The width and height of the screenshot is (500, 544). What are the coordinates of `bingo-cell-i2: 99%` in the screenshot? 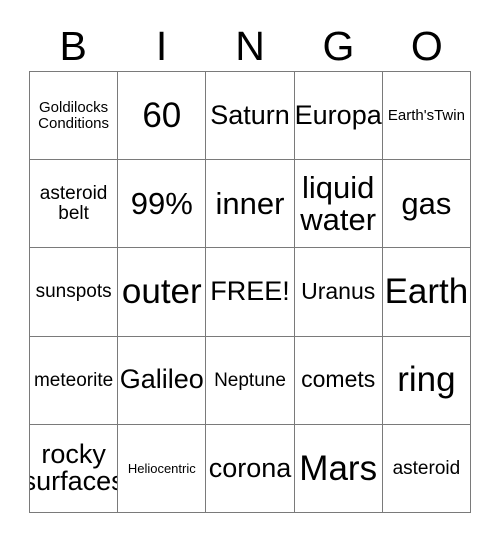 It's located at (162, 204).